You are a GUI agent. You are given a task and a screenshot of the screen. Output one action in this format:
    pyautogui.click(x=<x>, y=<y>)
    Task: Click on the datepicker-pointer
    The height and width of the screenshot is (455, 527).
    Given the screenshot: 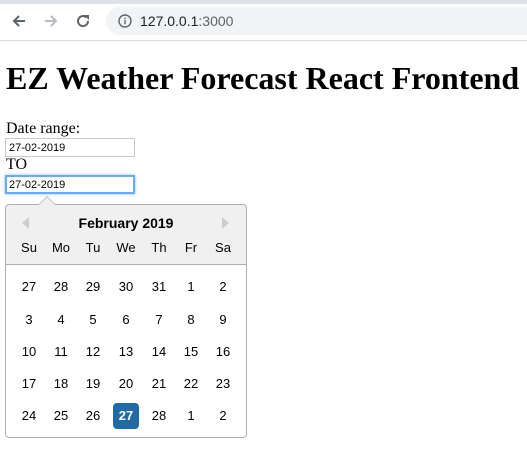 What is the action you would take?
    pyautogui.click(x=47, y=200)
    